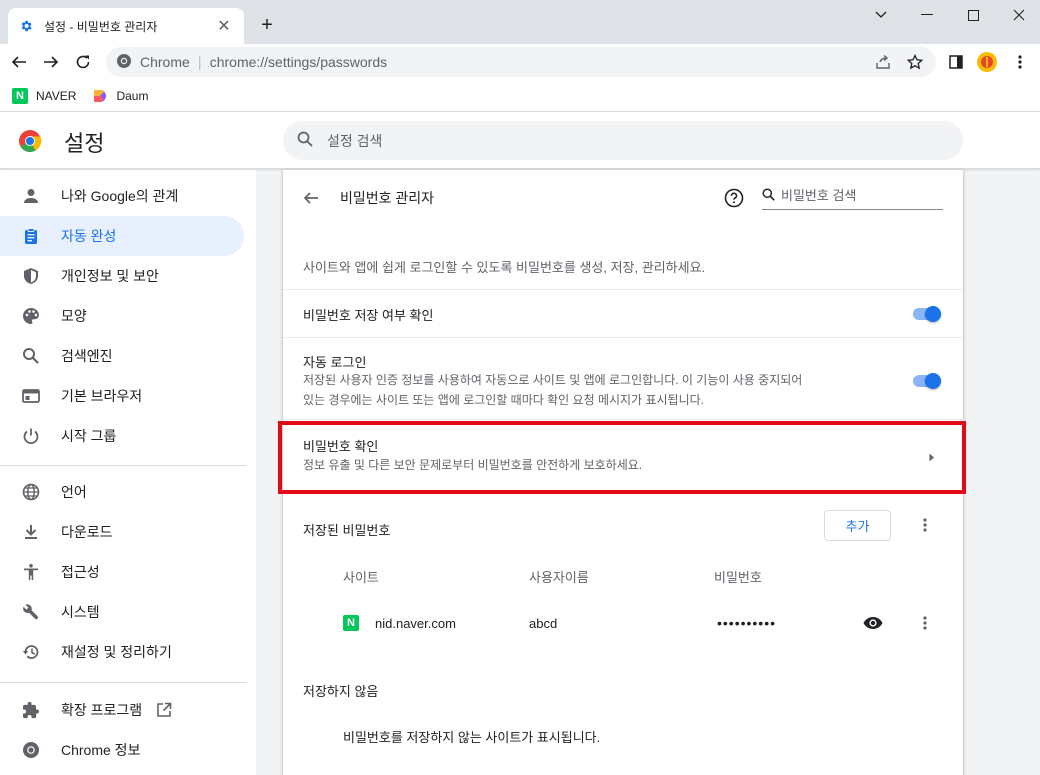 The image size is (1040, 775). I want to click on daum-icon, so click(100, 96).